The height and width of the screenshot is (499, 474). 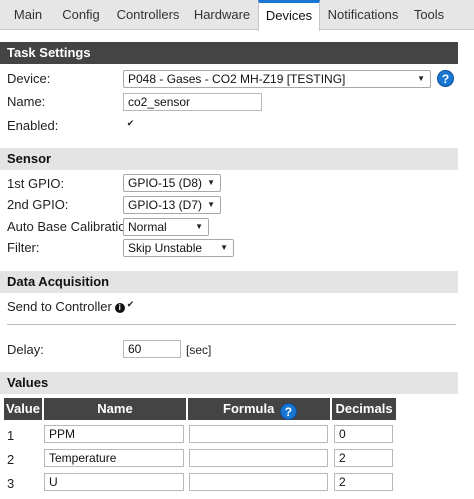 I want to click on tab-controllers: Controllers, so click(x=148, y=15).